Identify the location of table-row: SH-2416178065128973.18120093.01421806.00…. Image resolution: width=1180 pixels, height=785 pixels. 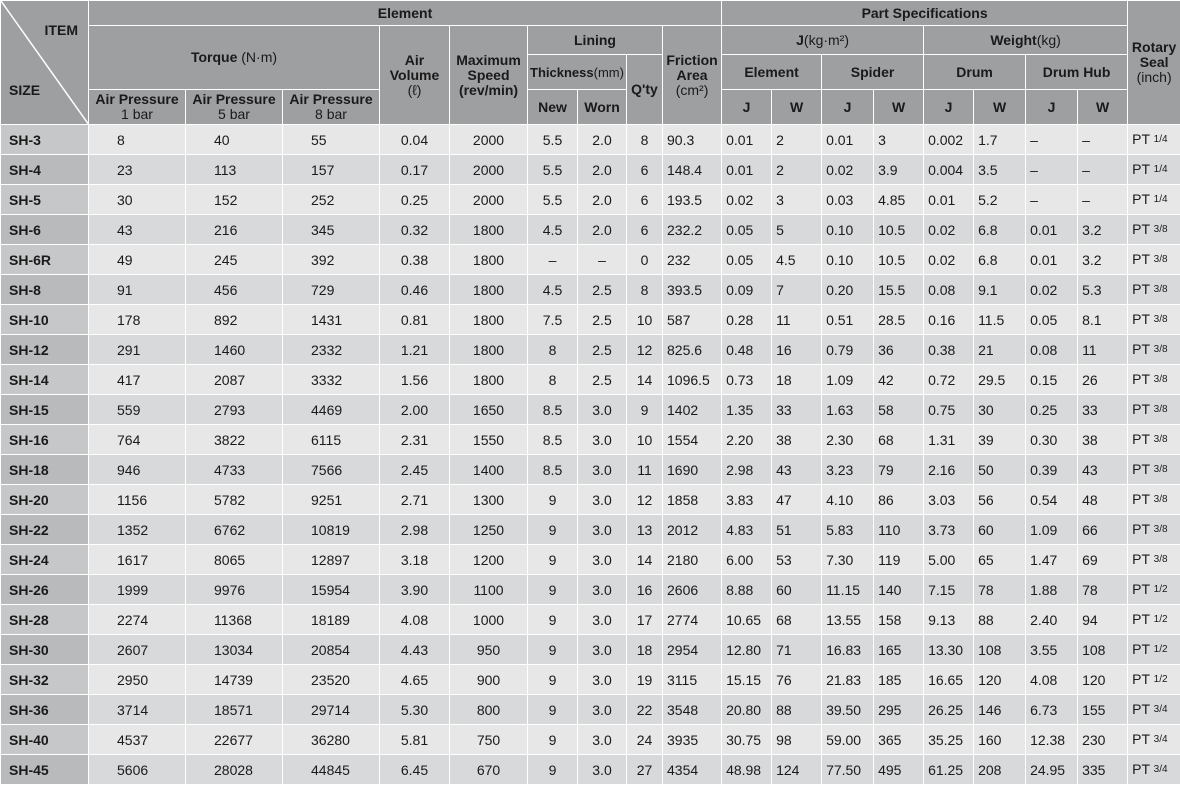
(590, 560).